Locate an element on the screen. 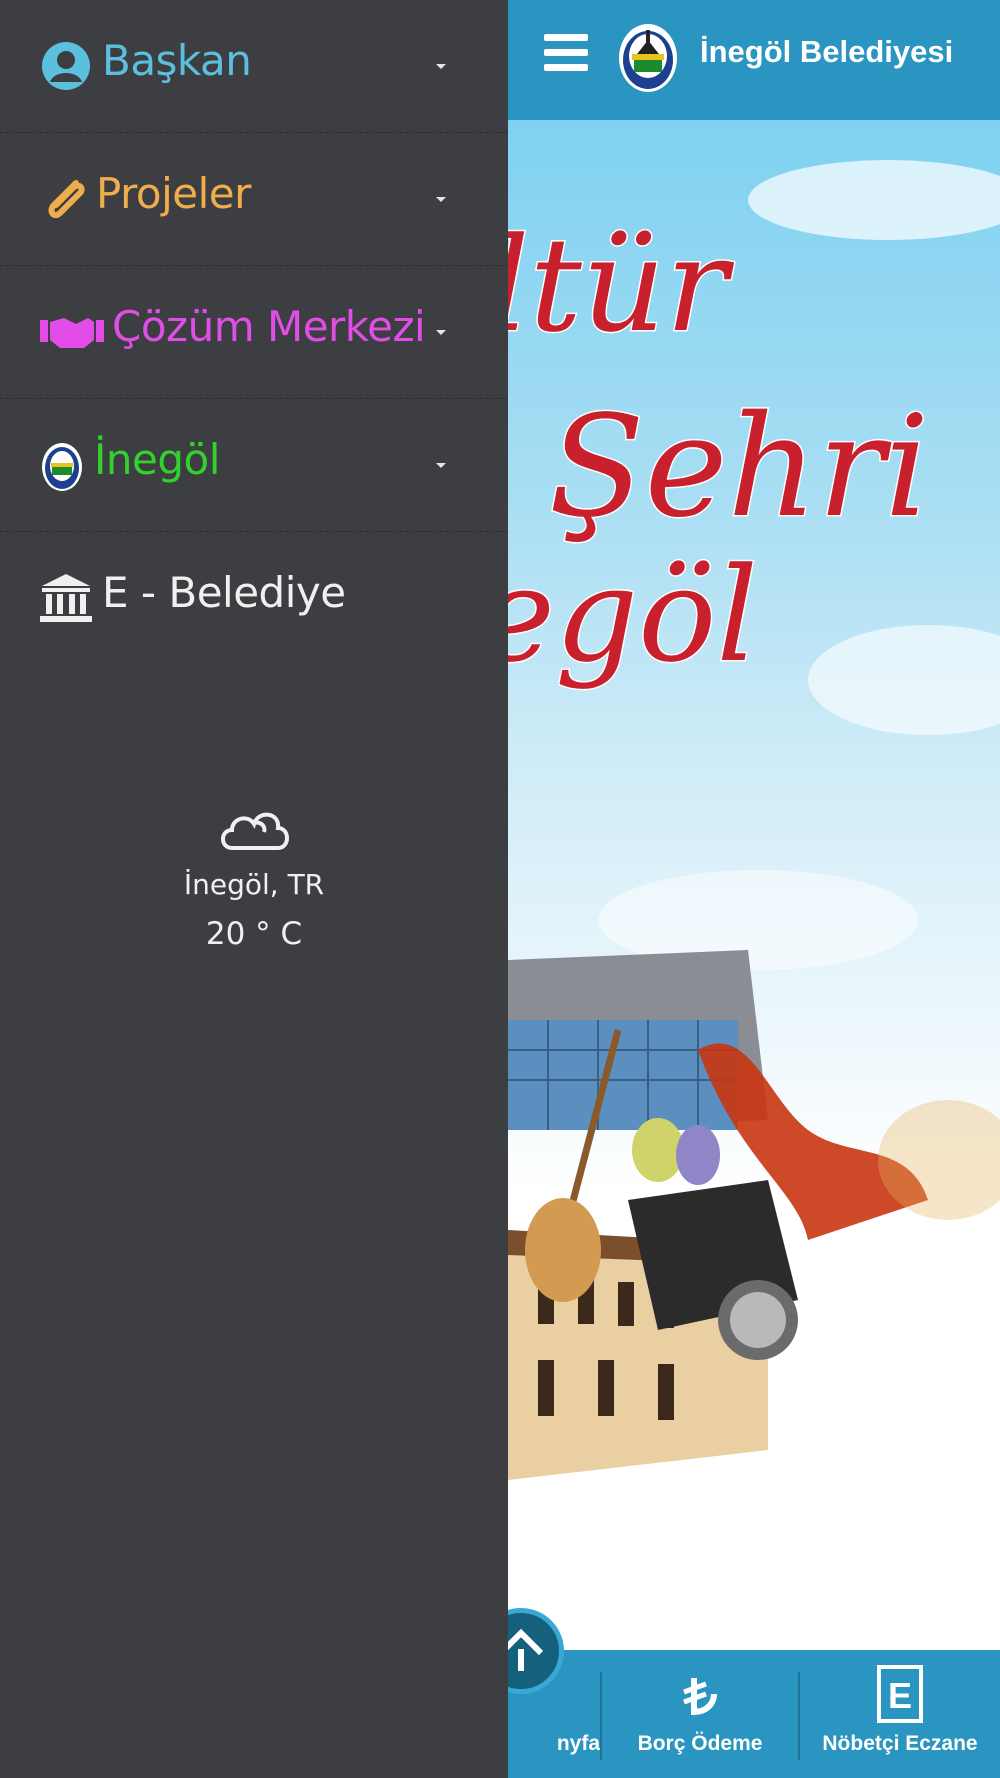 The width and height of the screenshot is (1000, 1778). menu-item-label: E - Belediye is located at coordinates (224, 592).